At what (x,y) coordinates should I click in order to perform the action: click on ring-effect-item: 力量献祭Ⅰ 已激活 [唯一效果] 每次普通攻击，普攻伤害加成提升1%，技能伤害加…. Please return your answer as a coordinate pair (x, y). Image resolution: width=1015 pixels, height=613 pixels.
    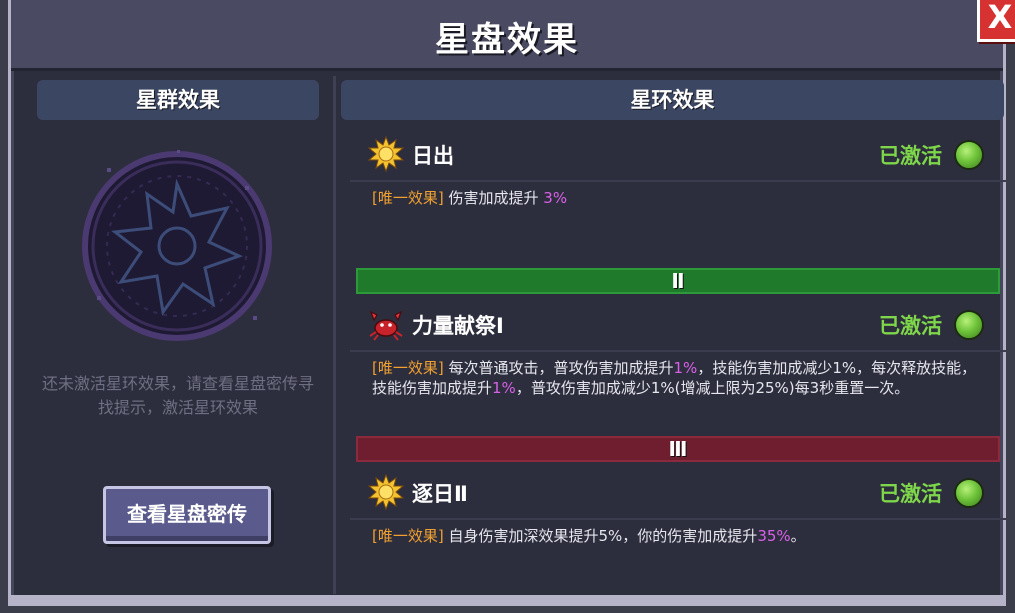
    Looking at the image, I should click on (678, 348).